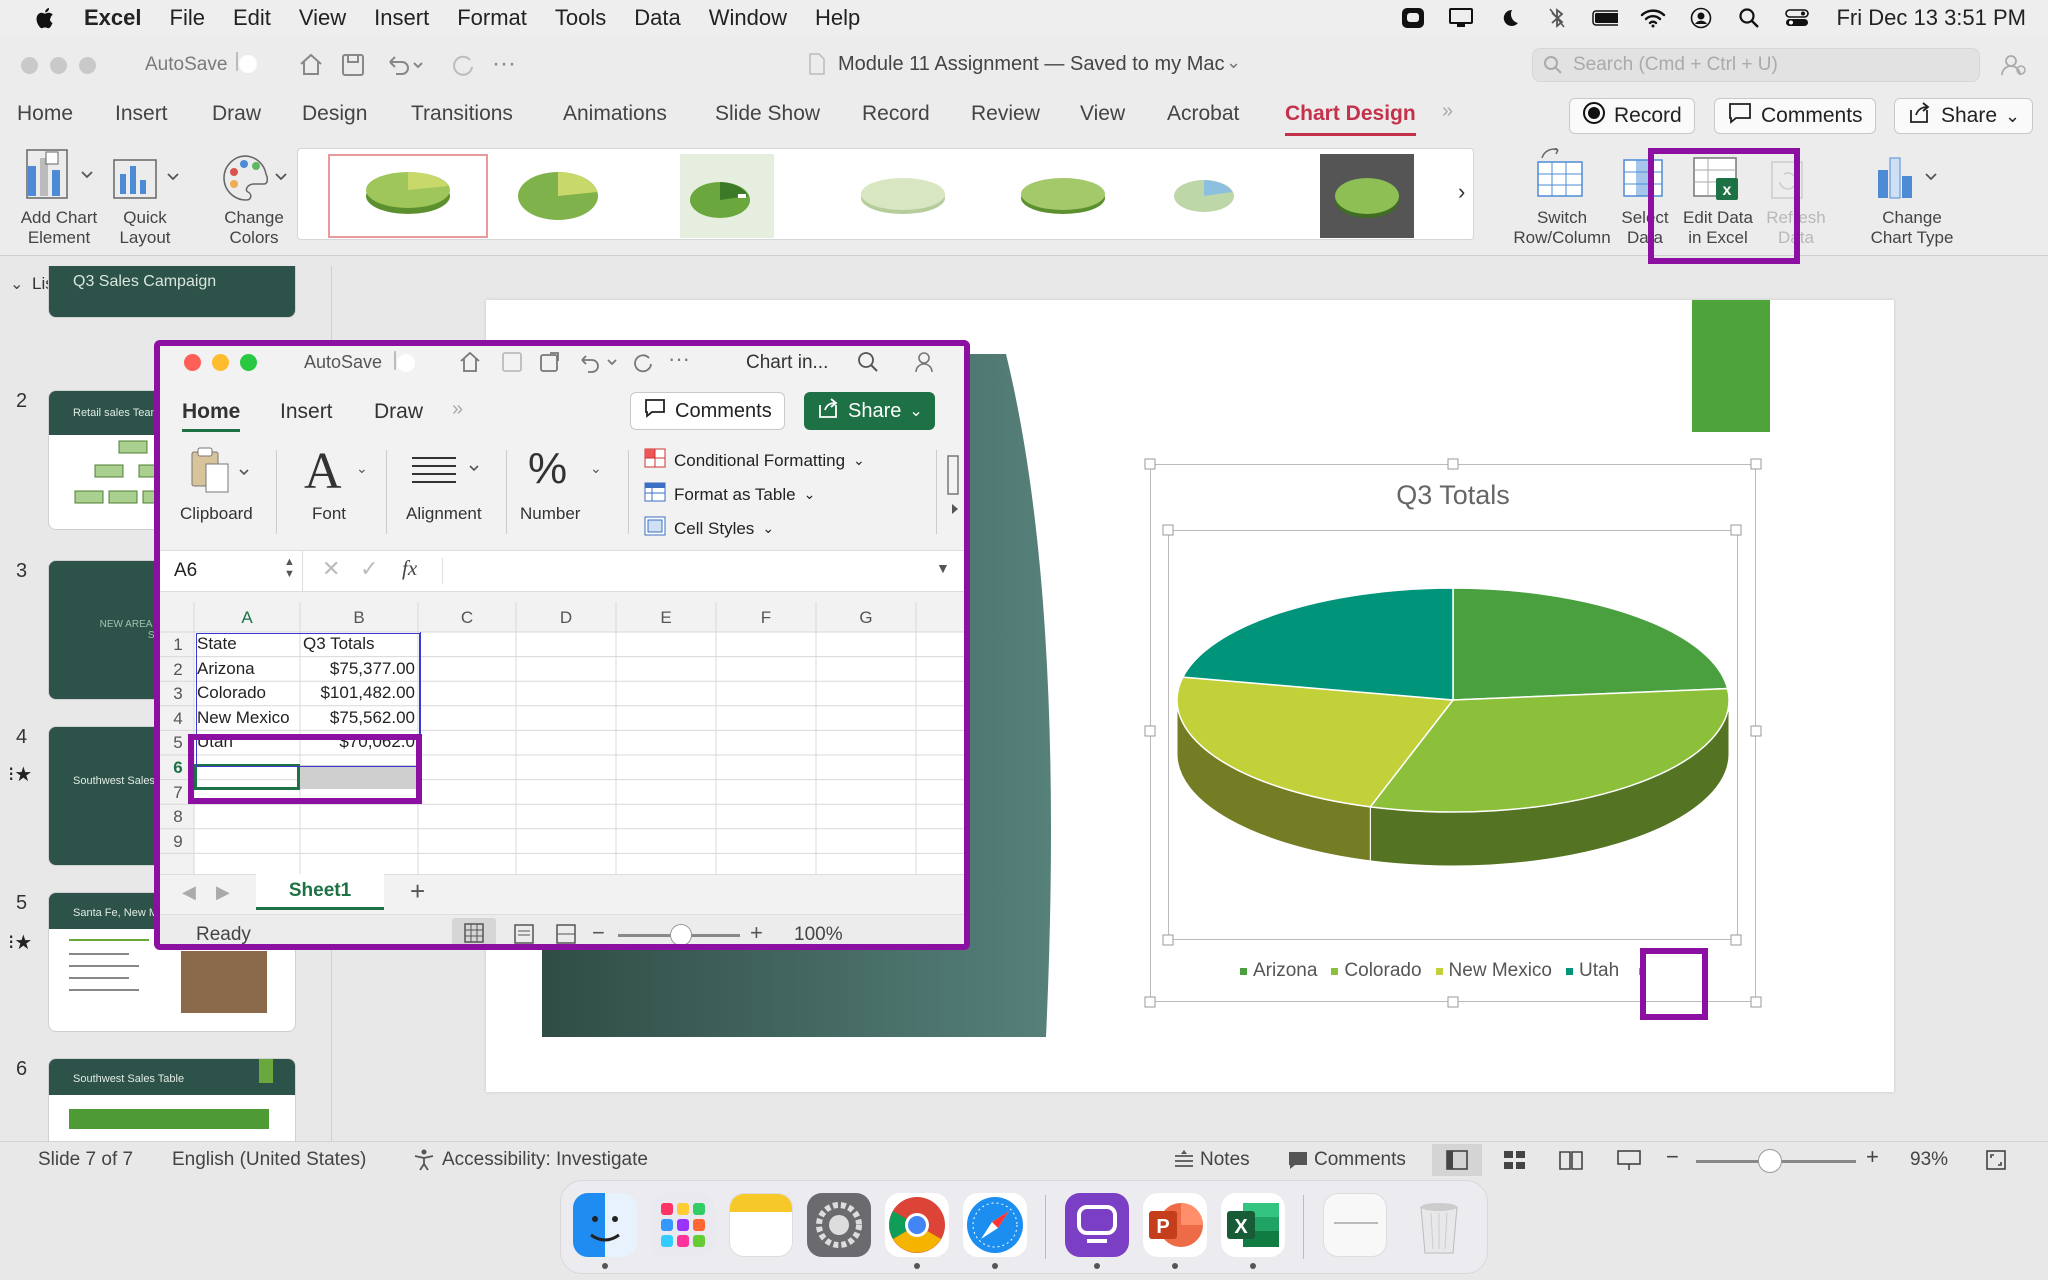 Image resolution: width=2048 pixels, height=1280 pixels. Describe the element at coordinates (323, 471) in the screenshot. I see `font-icon: A` at that location.